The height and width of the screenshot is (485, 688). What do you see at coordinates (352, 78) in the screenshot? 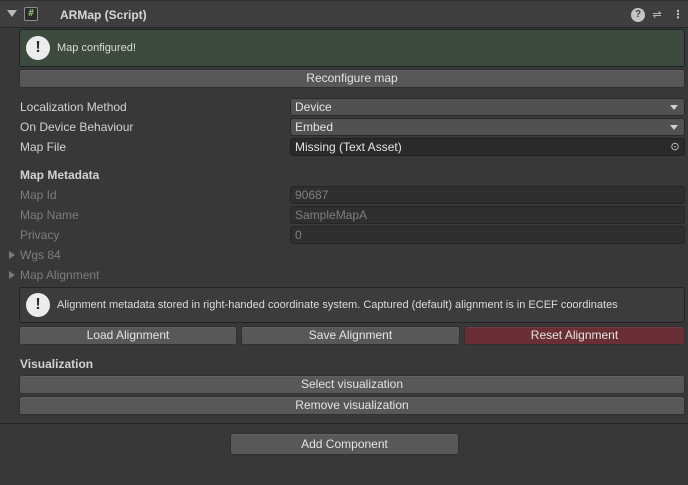
I see `reconfigure-map-button: Reconfigure map` at bounding box center [352, 78].